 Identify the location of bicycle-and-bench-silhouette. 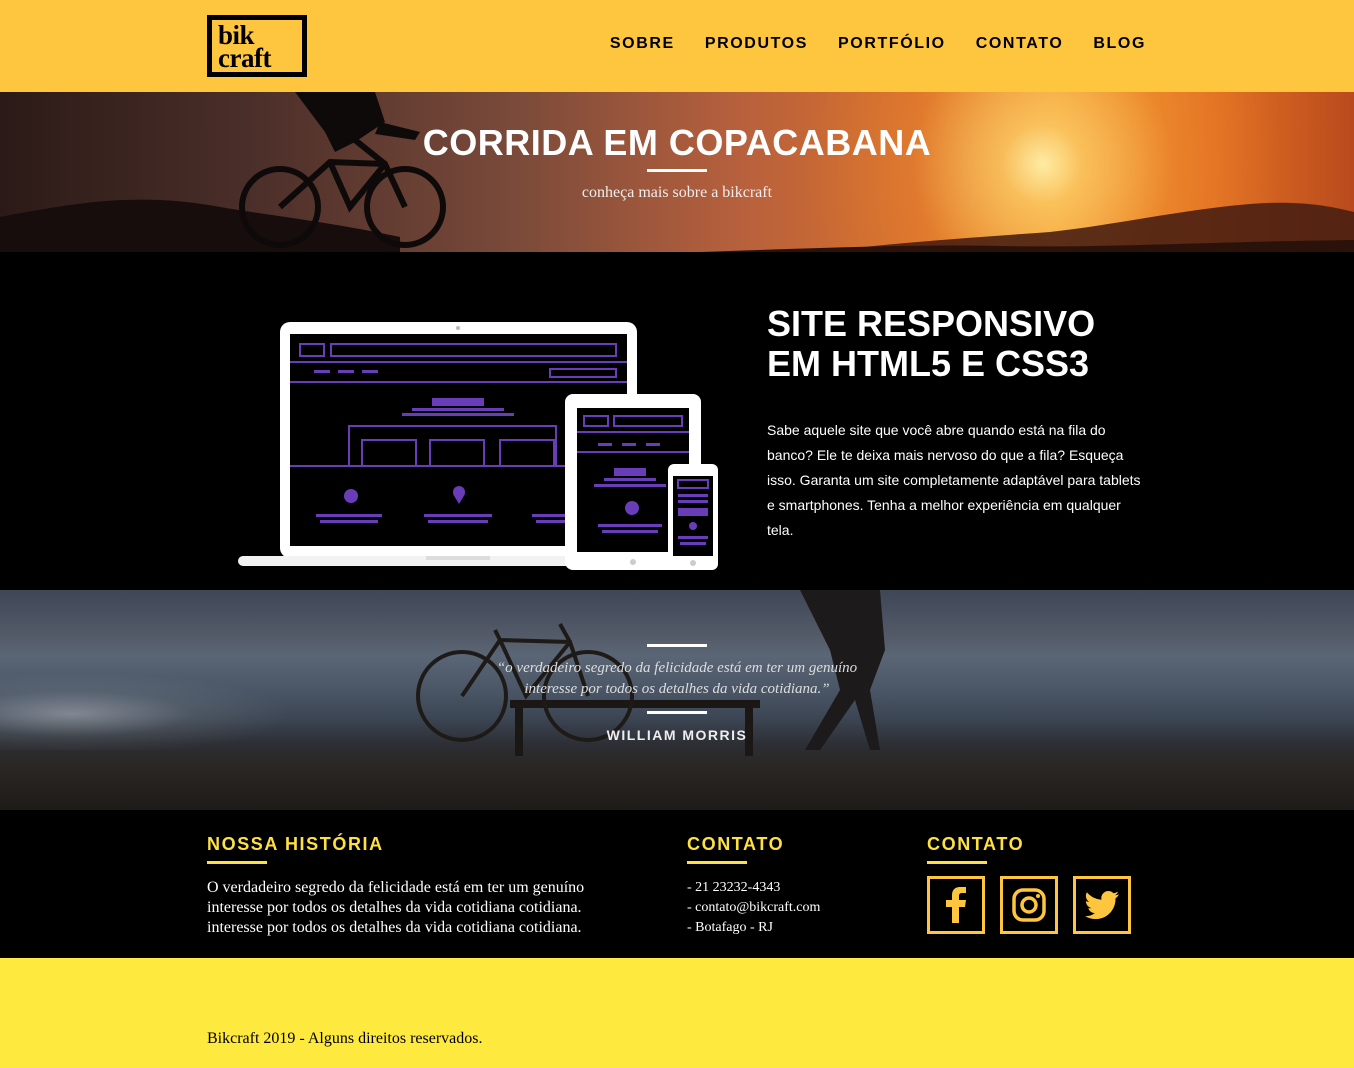
(650, 673).